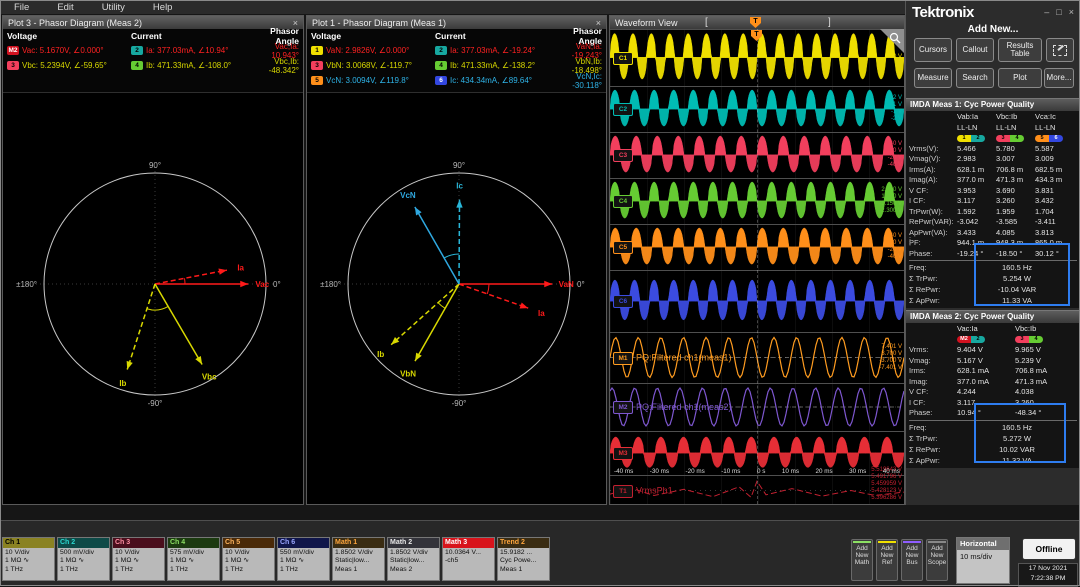 Image resolution: width=1080 pixels, height=587 pixels. Describe the element at coordinates (790, 471) in the screenshot. I see `time-tick-label: 10 ms` at that location.